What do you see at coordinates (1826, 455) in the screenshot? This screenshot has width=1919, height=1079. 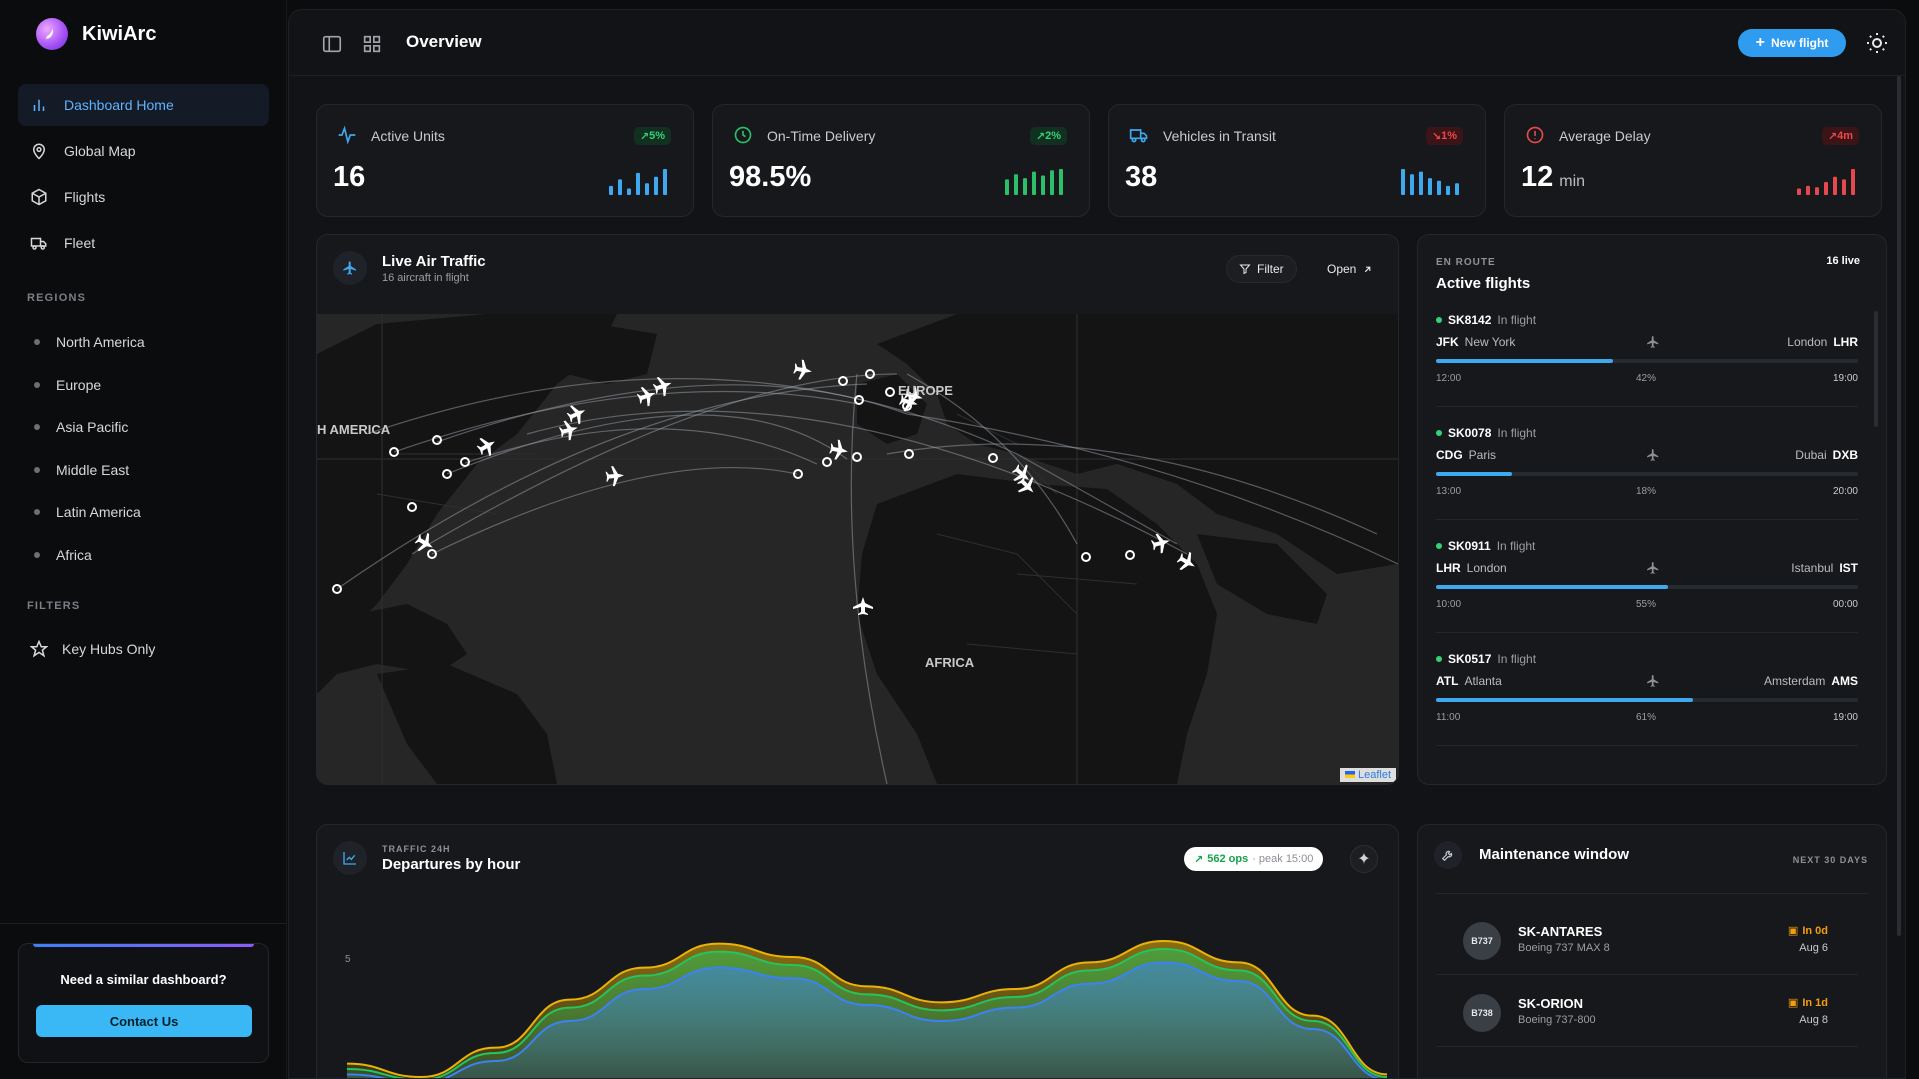 I see `destination: Dubai DXB` at bounding box center [1826, 455].